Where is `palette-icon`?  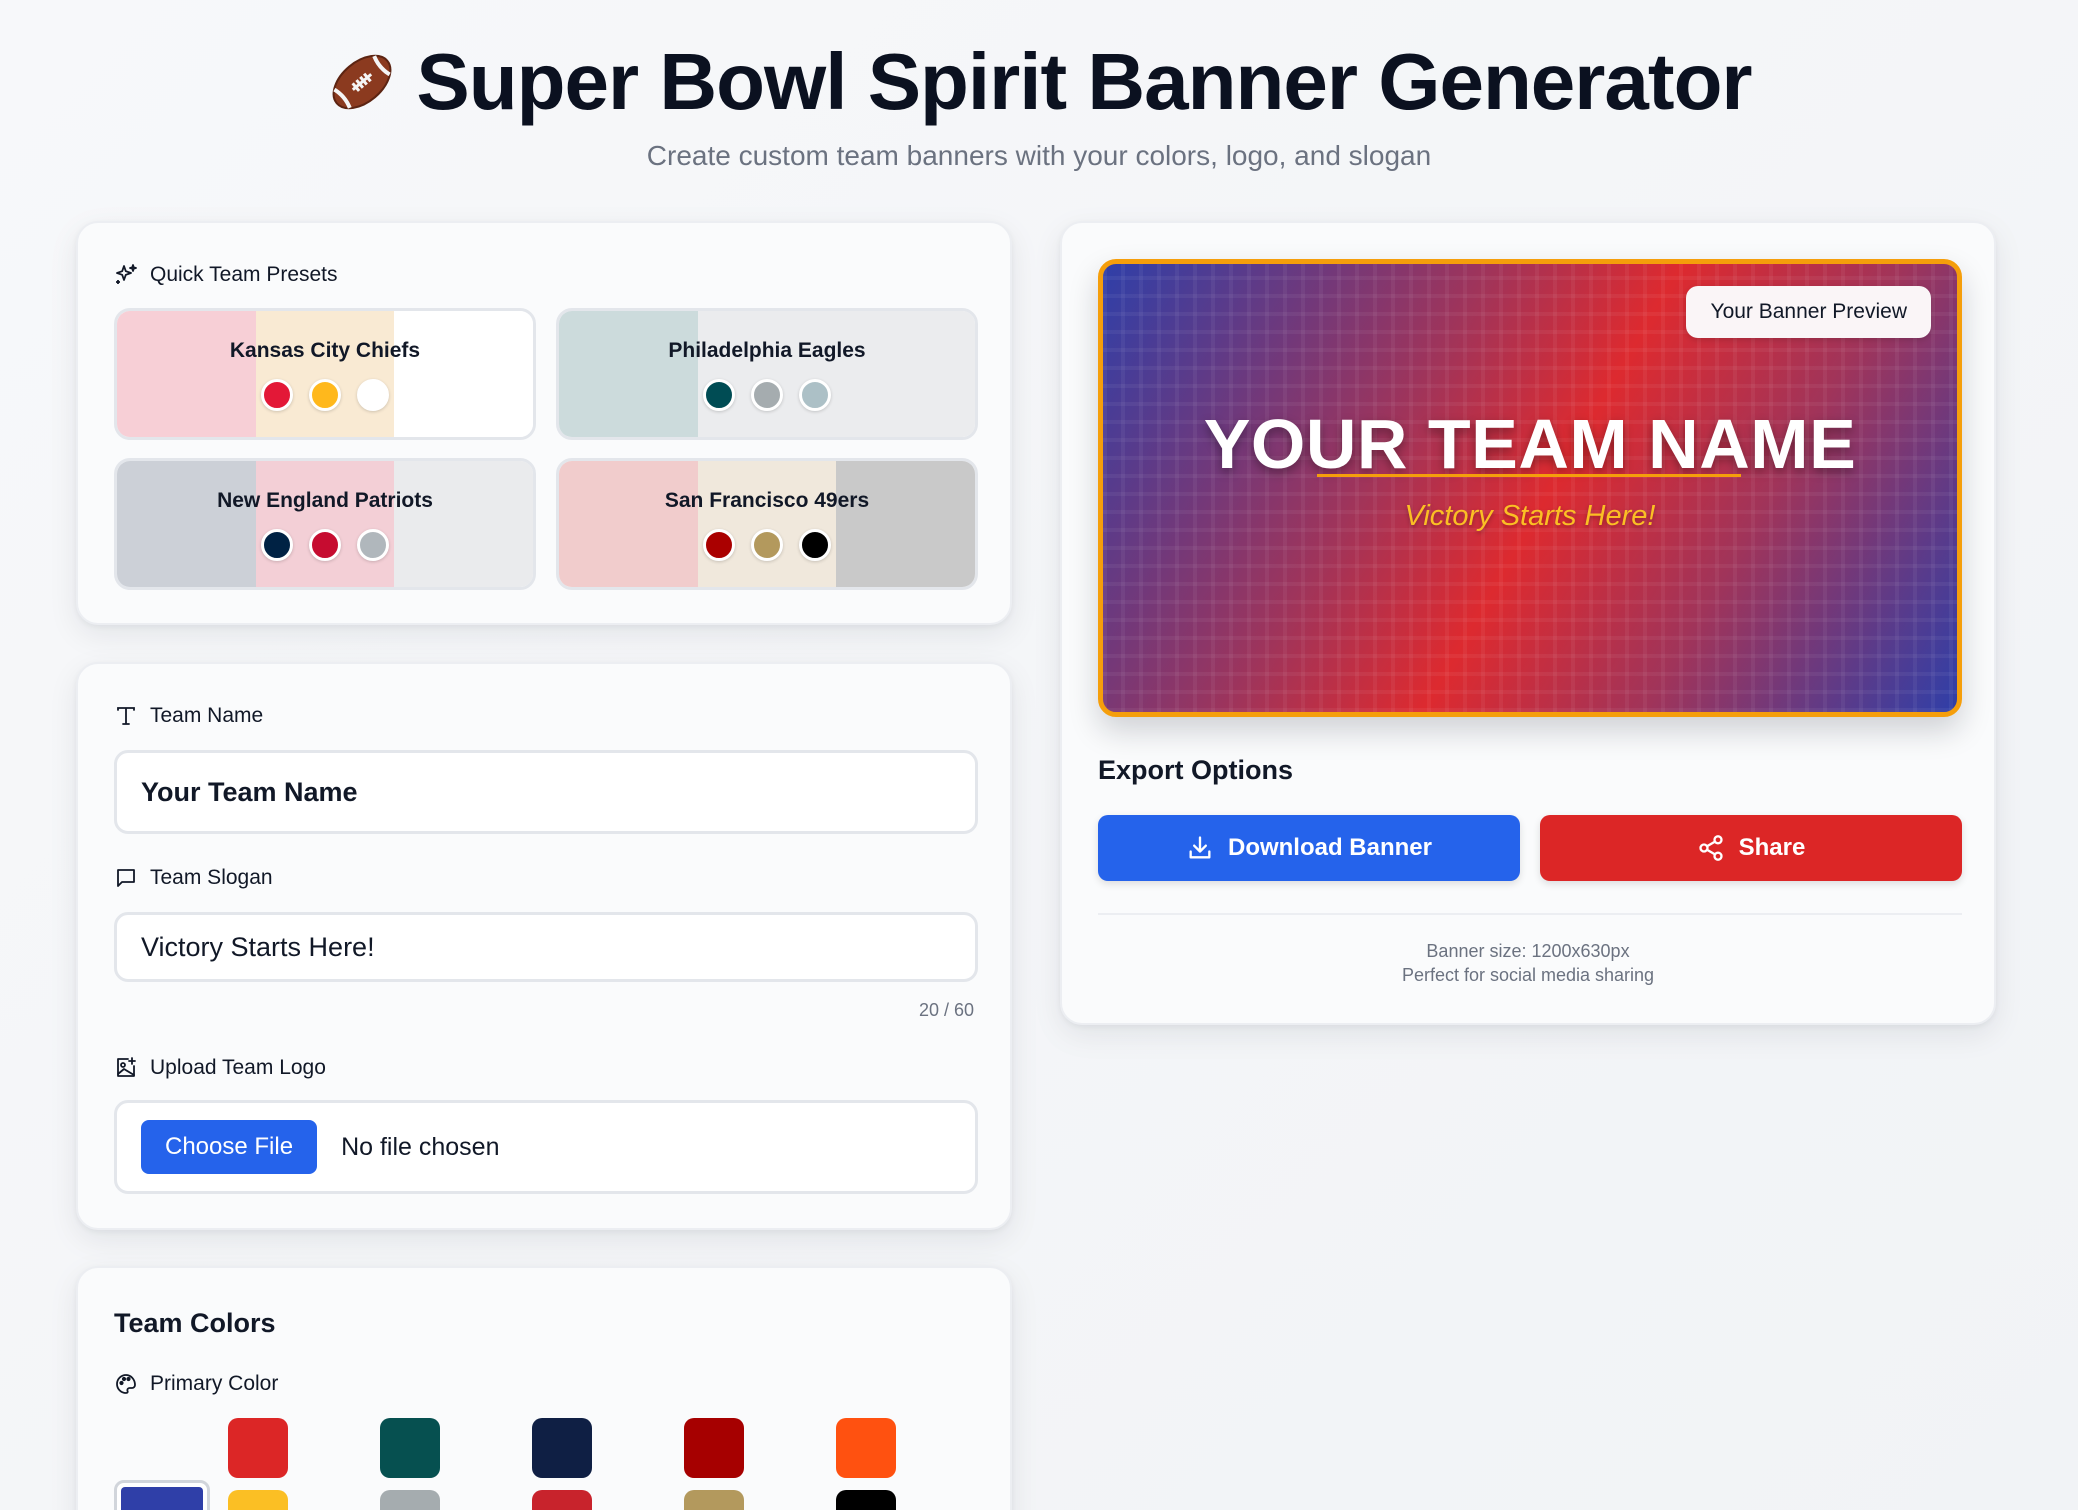 palette-icon is located at coordinates (126, 1384).